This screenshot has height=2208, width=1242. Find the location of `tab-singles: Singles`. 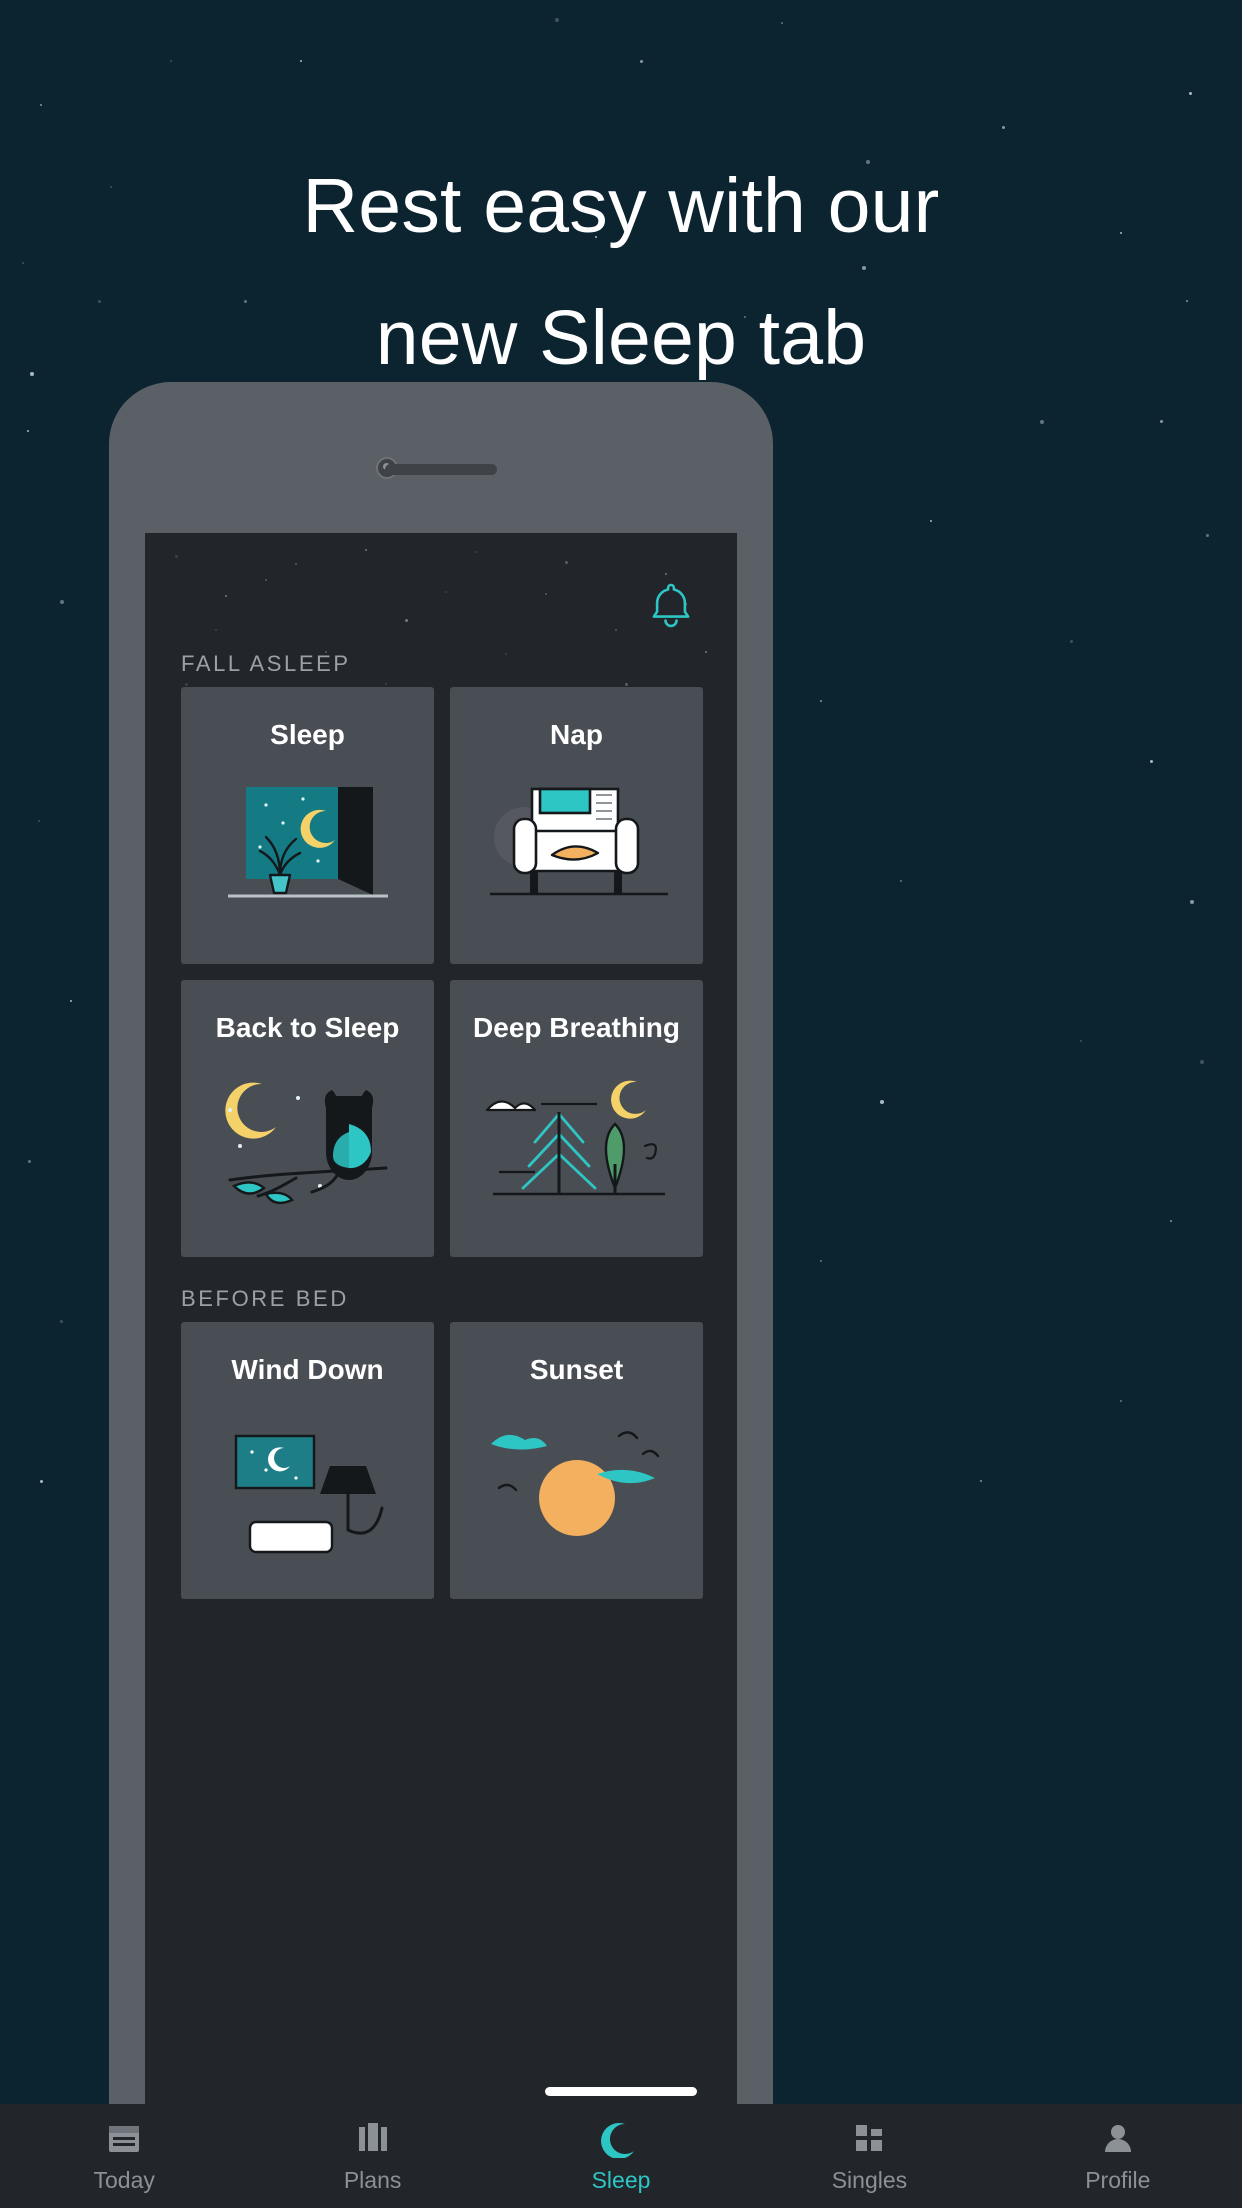

tab-singles: Singles is located at coordinates (869, 2156).